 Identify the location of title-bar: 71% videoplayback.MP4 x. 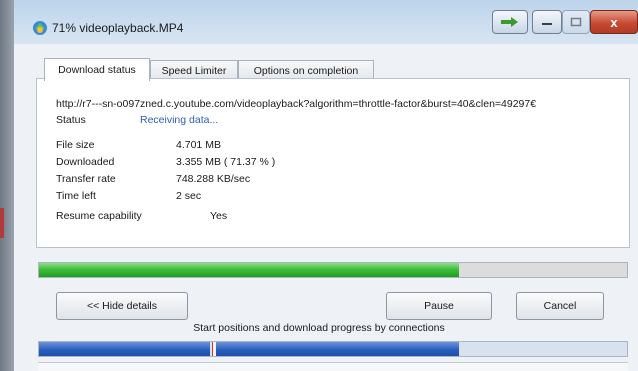
(326, 22).